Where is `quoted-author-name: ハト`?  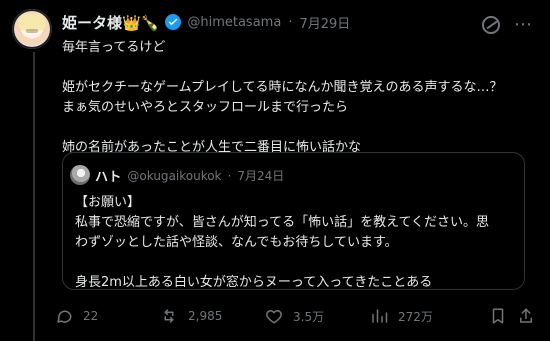
quoted-author-name: ハト is located at coordinates (108, 175).